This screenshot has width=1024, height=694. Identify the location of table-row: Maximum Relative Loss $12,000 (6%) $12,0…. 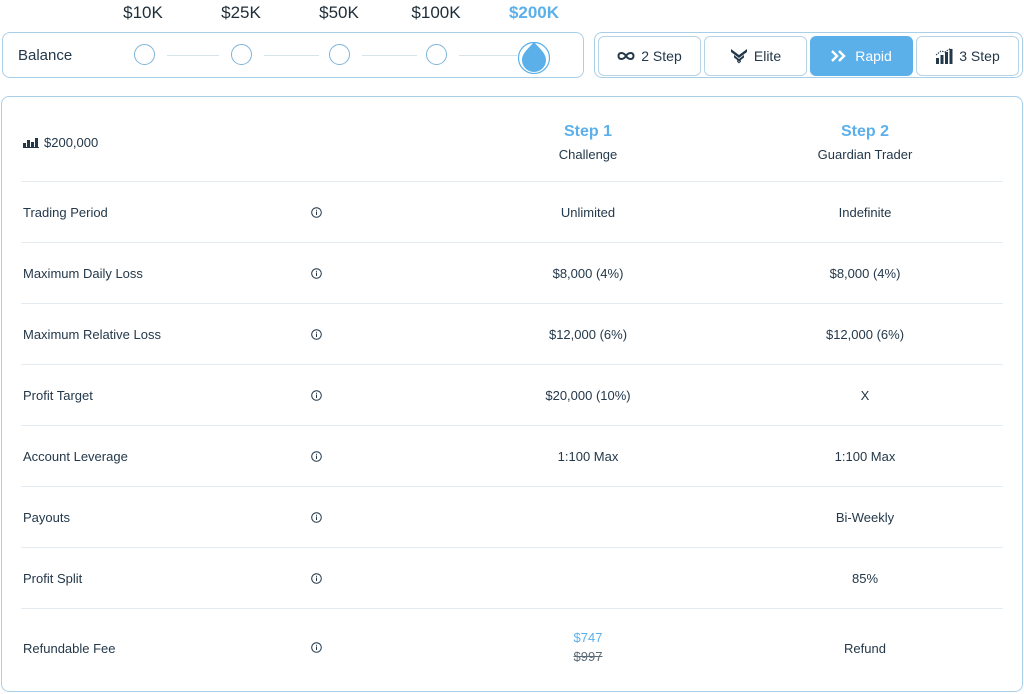
(512, 334).